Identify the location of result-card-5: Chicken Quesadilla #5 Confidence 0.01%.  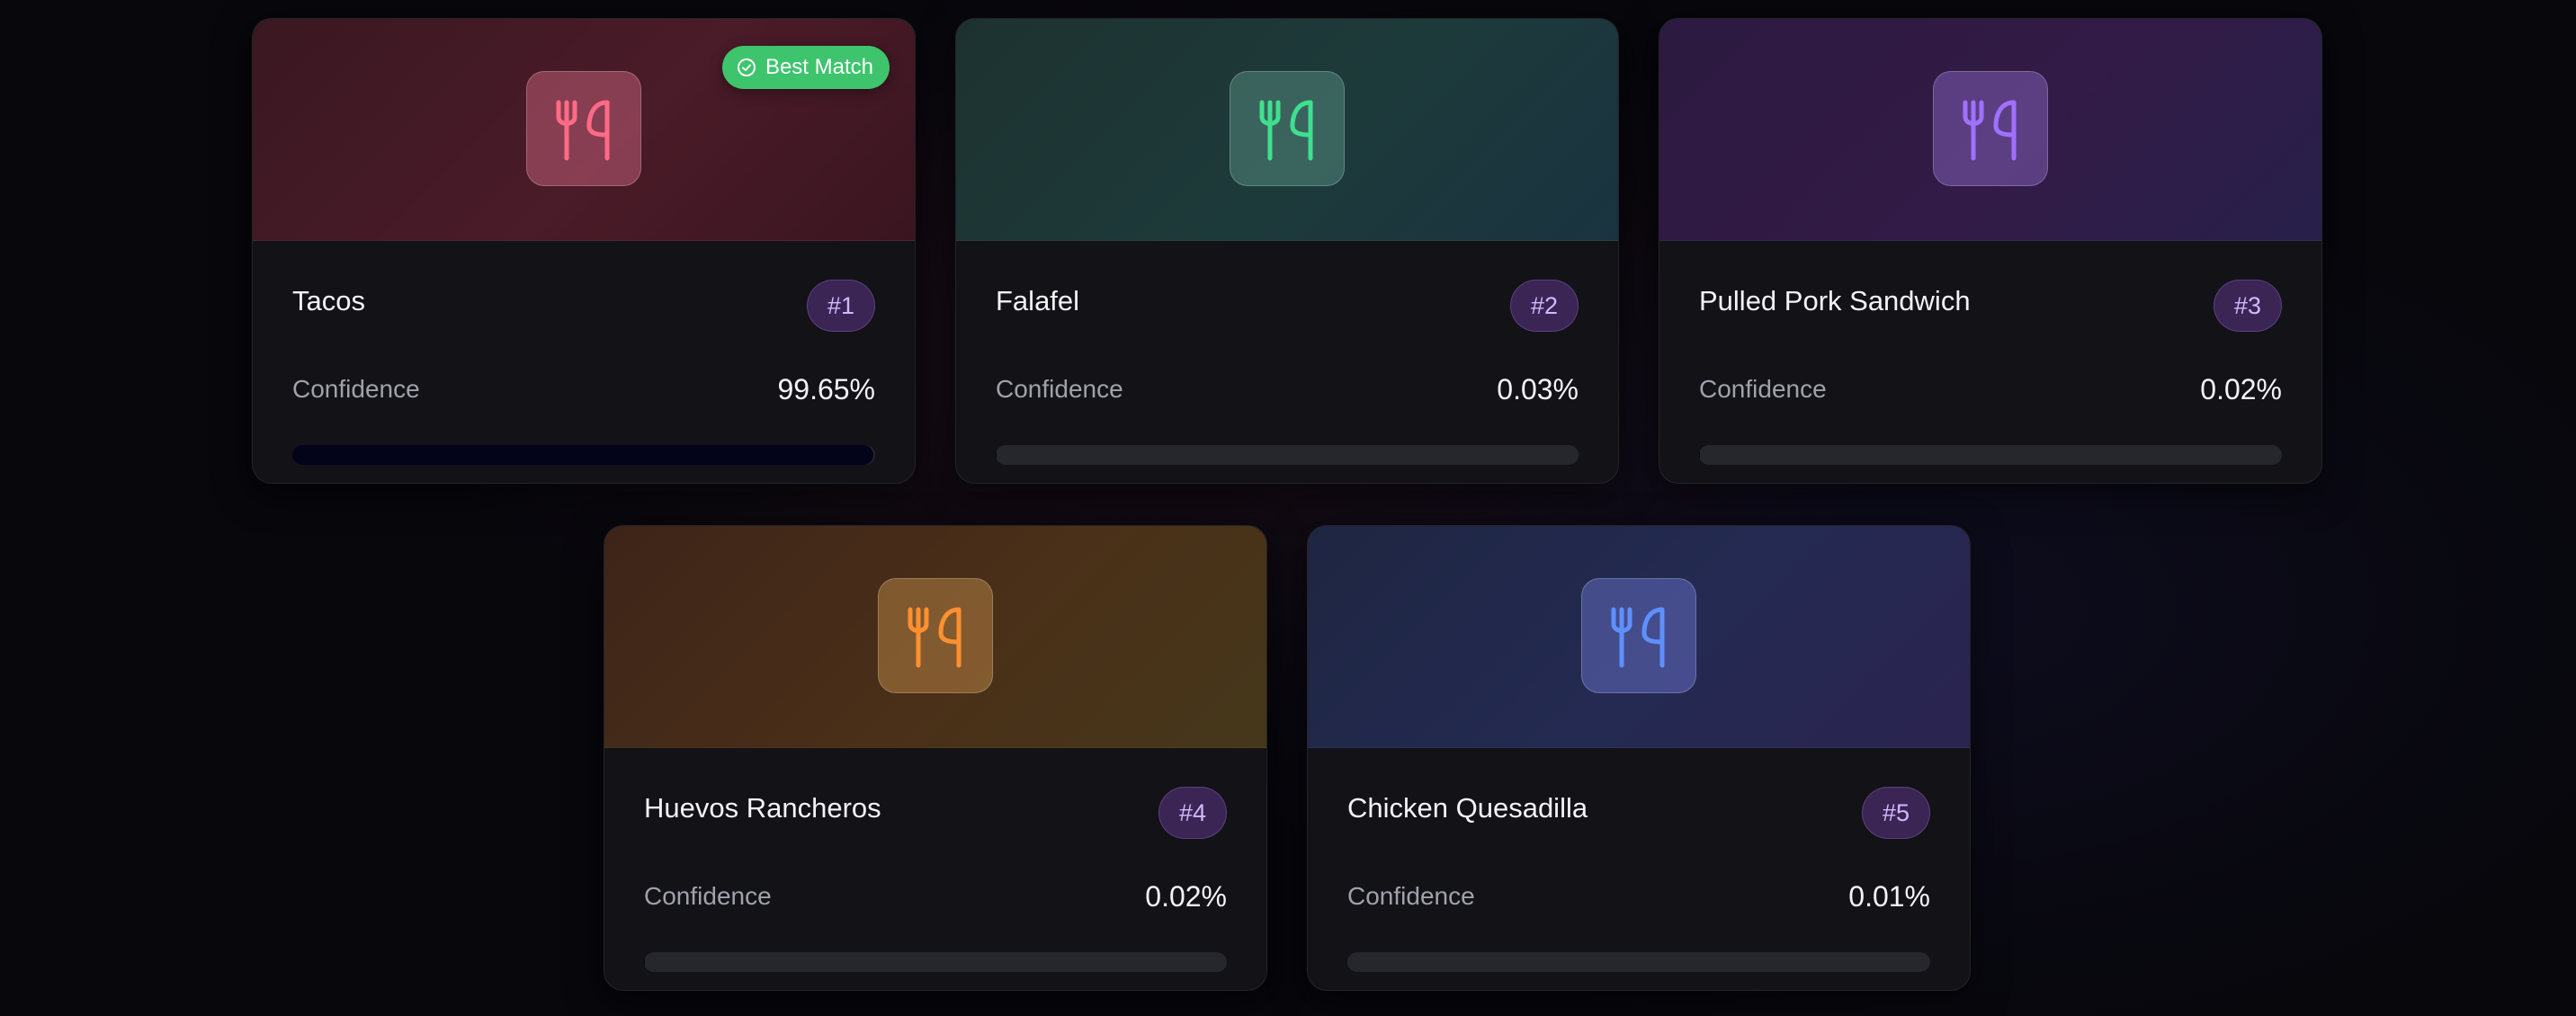
(1639, 758).